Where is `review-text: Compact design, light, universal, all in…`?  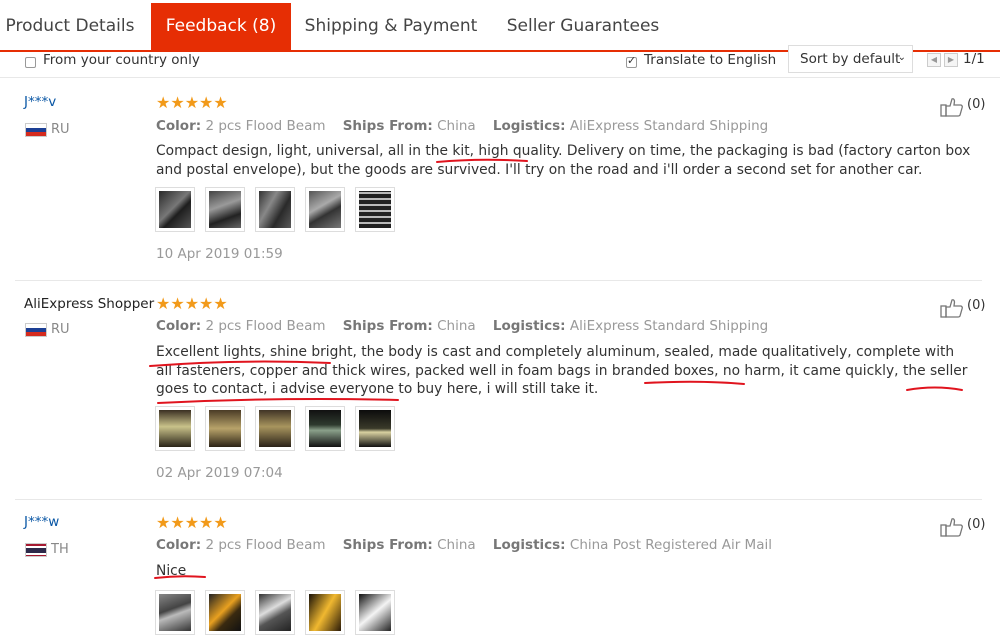 review-text: Compact design, light, universal, all in… is located at coordinates (563, 160).